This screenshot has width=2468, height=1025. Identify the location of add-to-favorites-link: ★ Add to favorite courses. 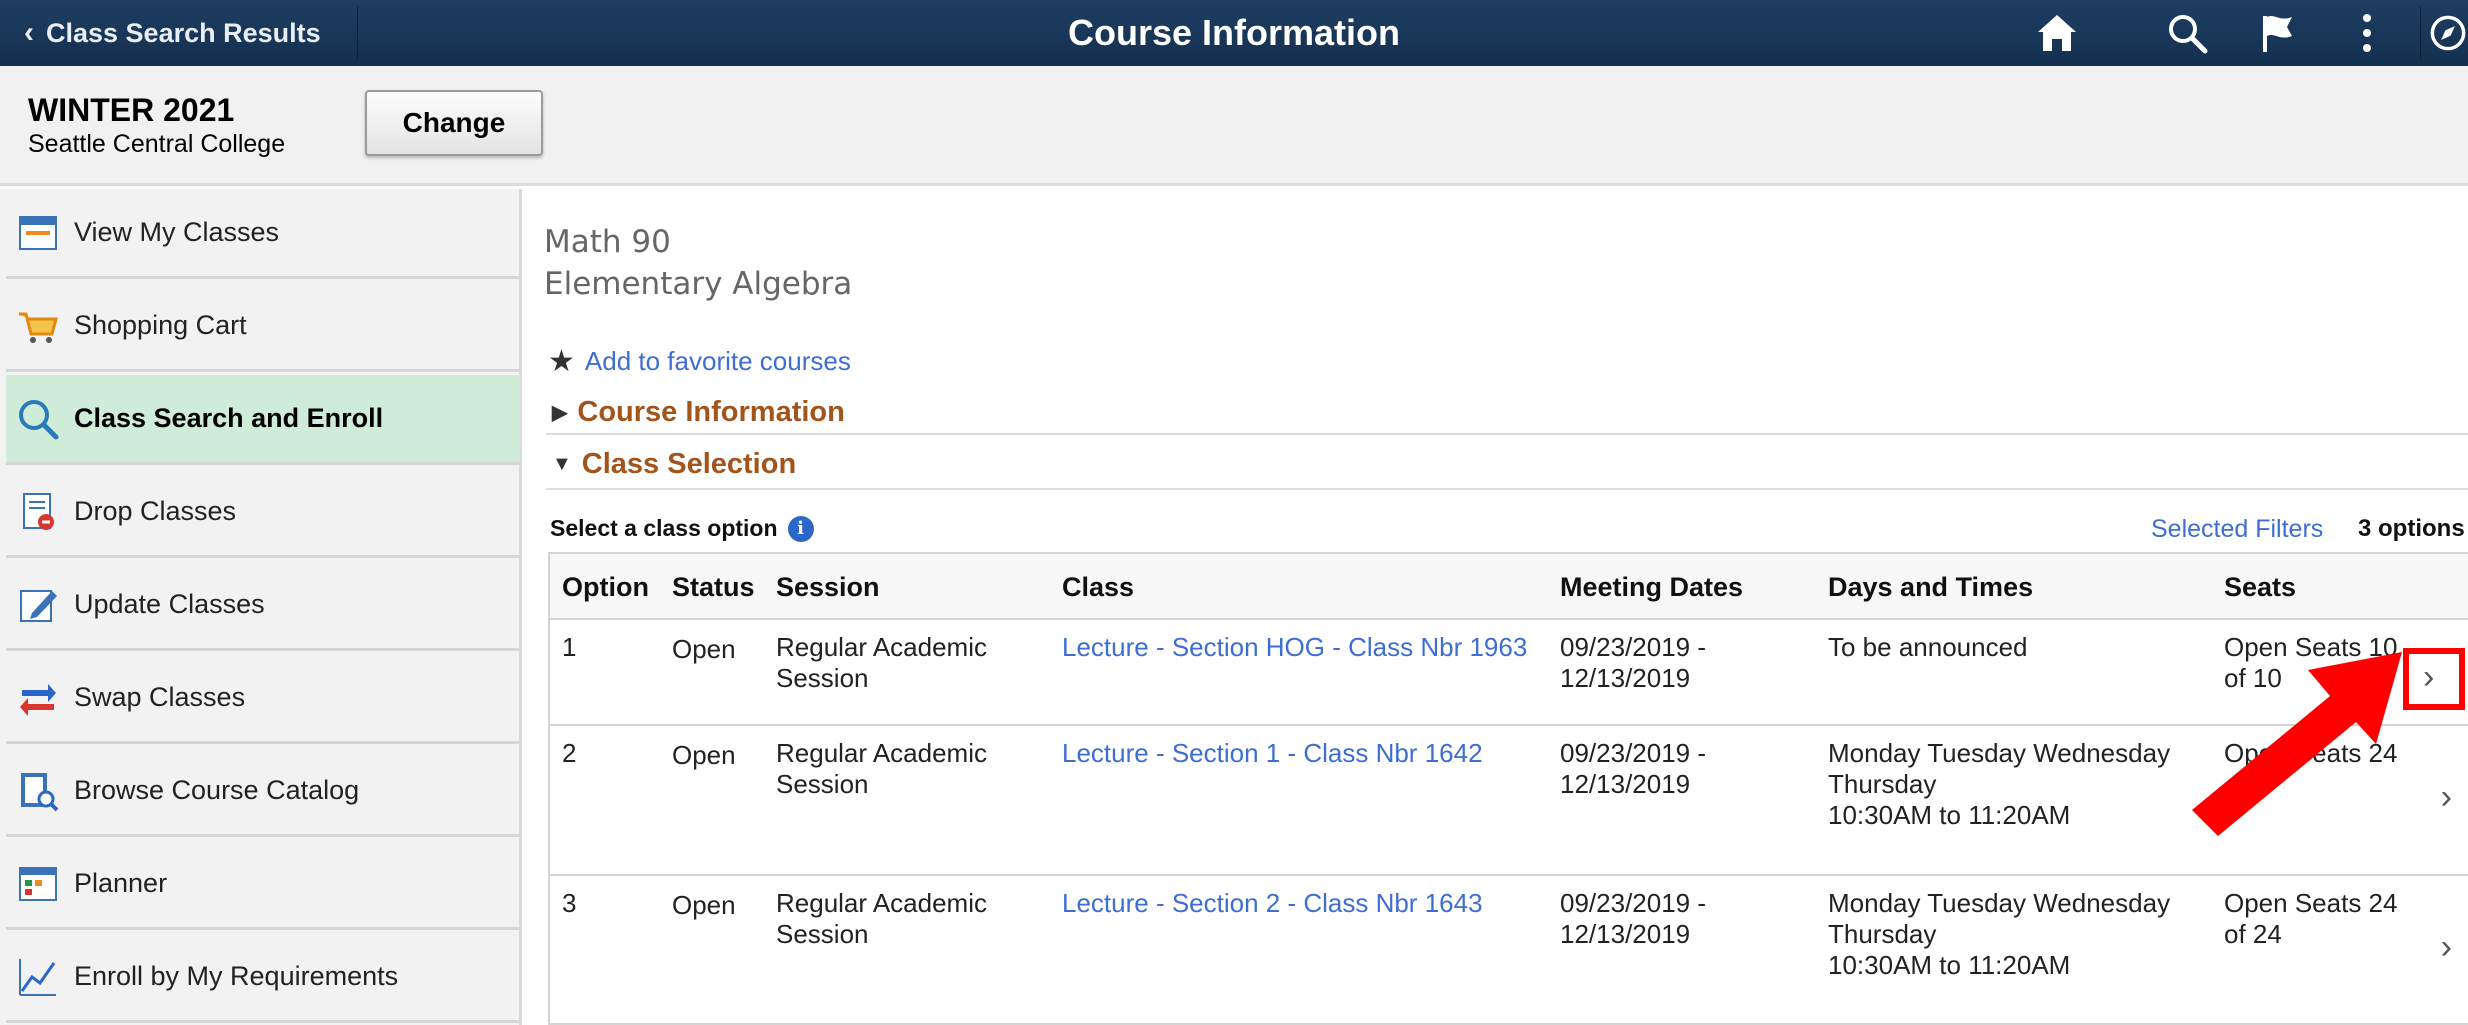
(699, 361).